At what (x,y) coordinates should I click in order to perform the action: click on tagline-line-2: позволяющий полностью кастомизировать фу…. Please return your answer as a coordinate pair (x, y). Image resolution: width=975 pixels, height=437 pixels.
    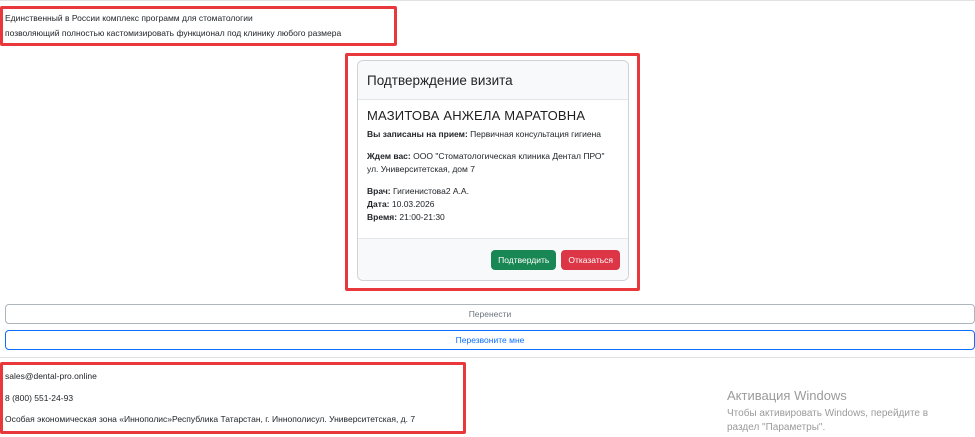
    Looking at the image, I should click on (173, 33).